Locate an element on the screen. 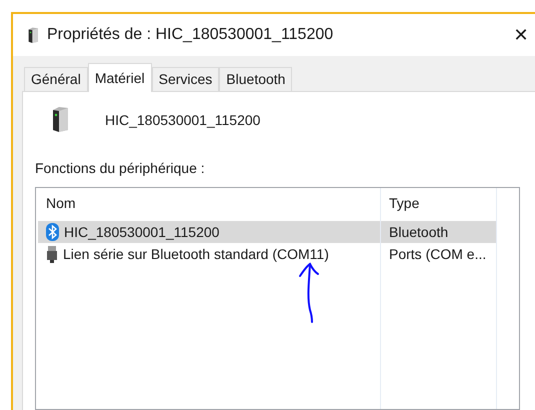 The height and width of the screenshot is (410, 535). annotation-arrow-drawing is located at coordinates (309, 293).